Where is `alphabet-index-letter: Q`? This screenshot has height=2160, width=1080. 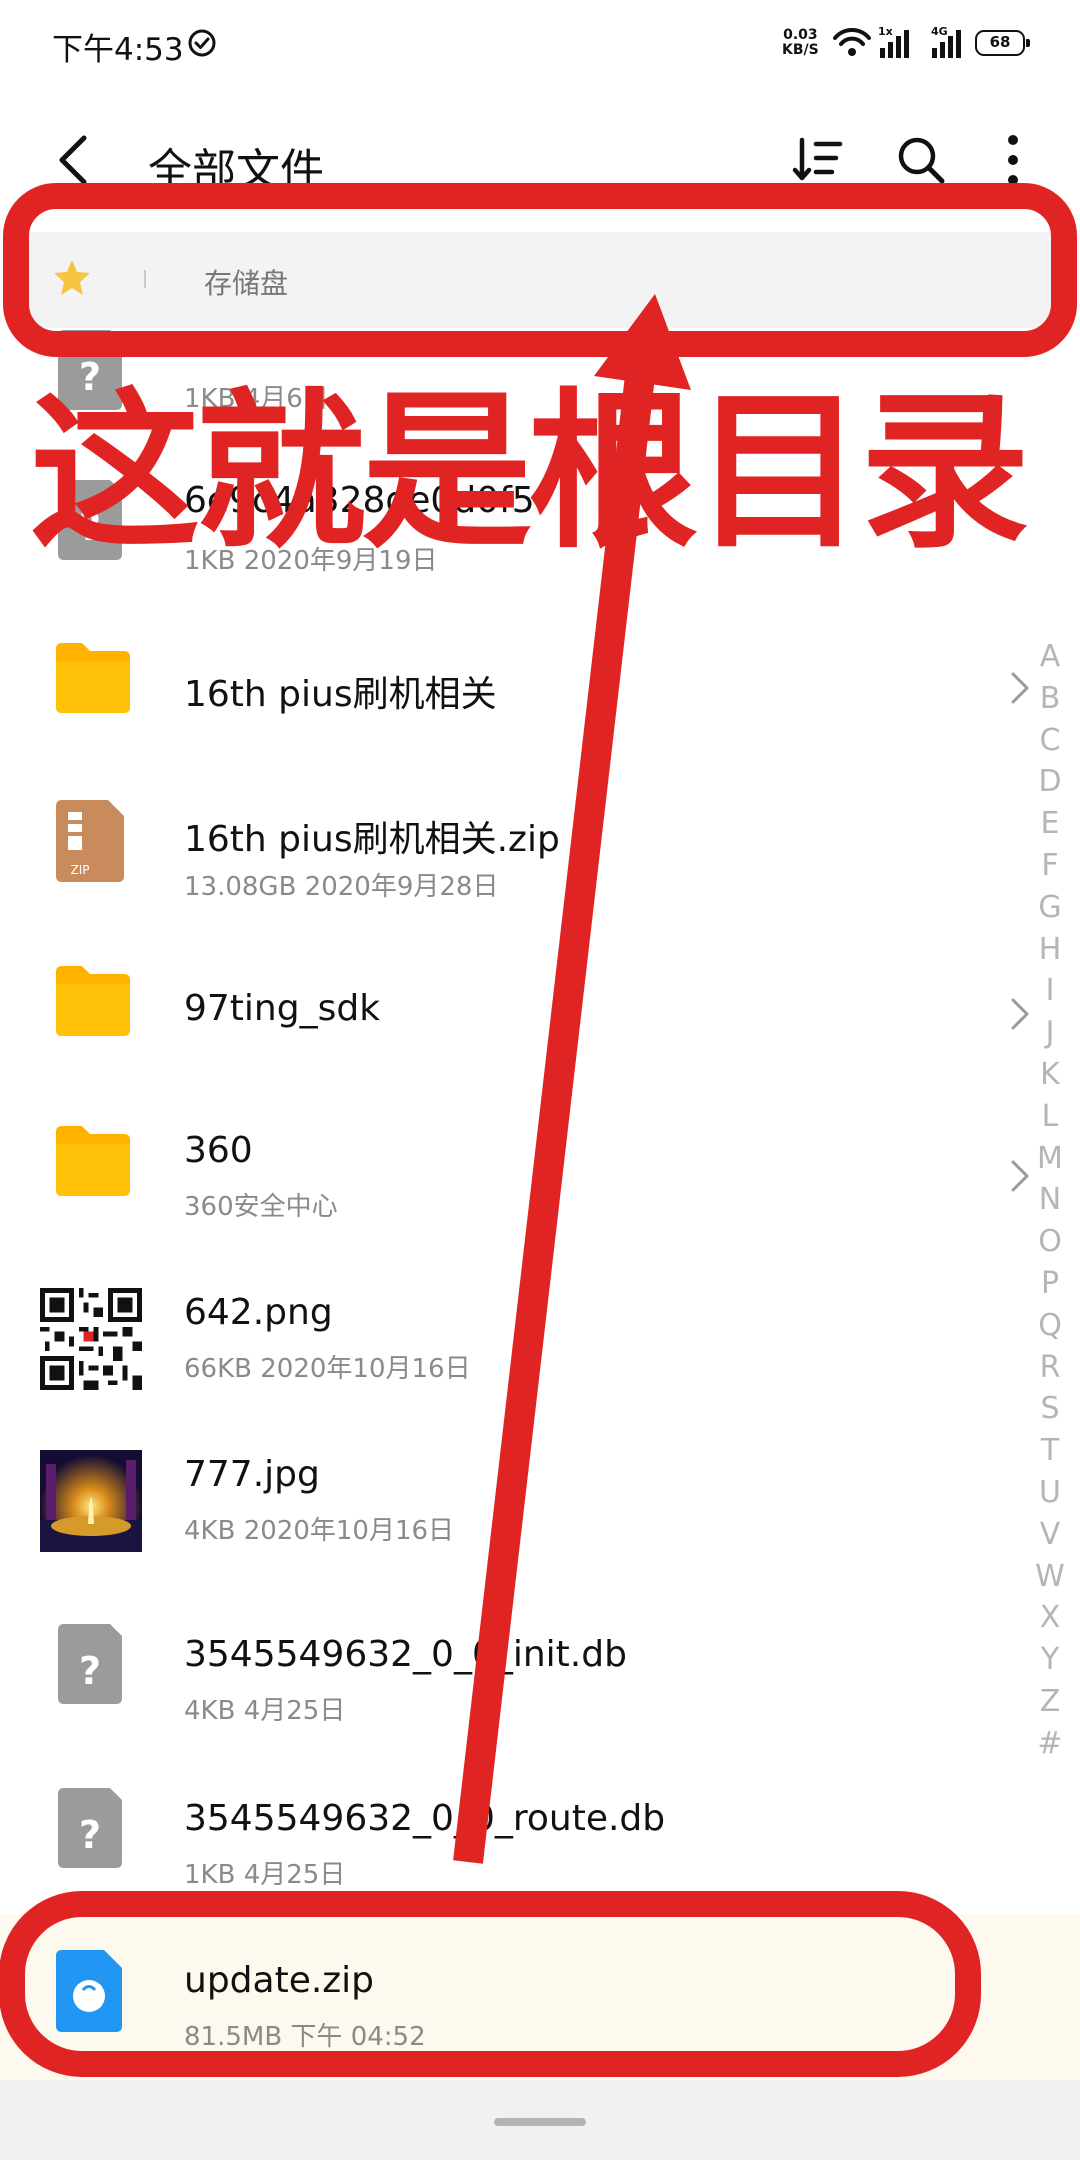
alphabet-index-letter: Q is located at coordinates (1050, 1326).